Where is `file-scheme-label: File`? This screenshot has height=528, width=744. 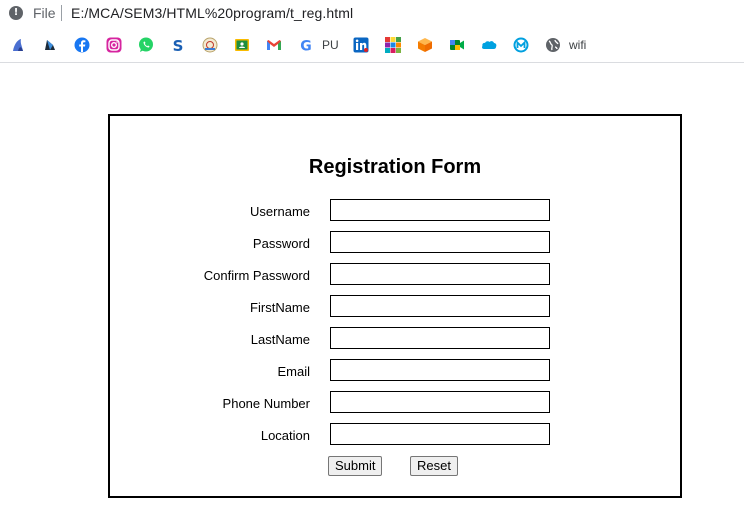 file-scheme-label: File is located at coordinates (44, 13).